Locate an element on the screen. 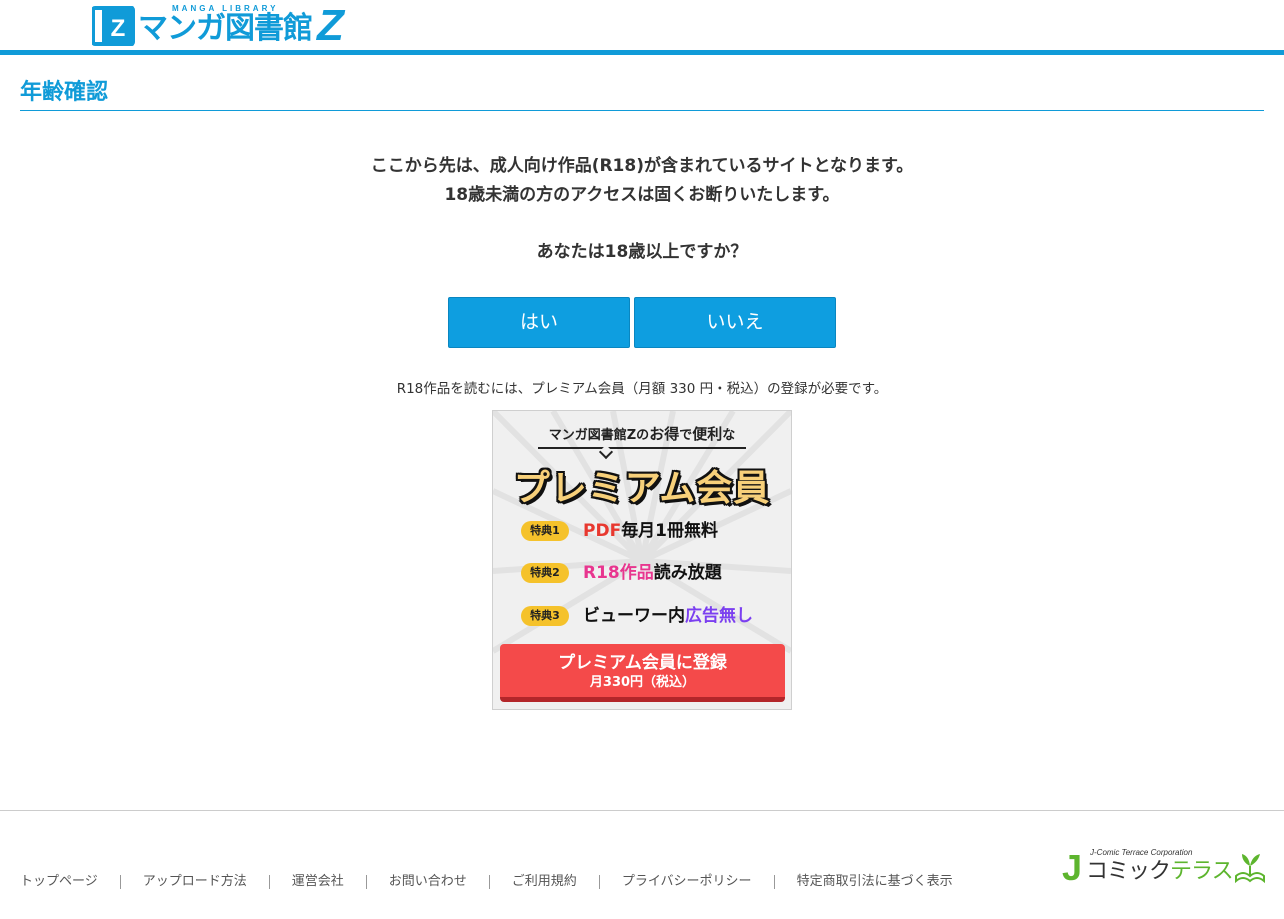 This screenshot has height=919, width=1284. benefit-text: ビューワー内広告無し is located at coordinates (668, 616).